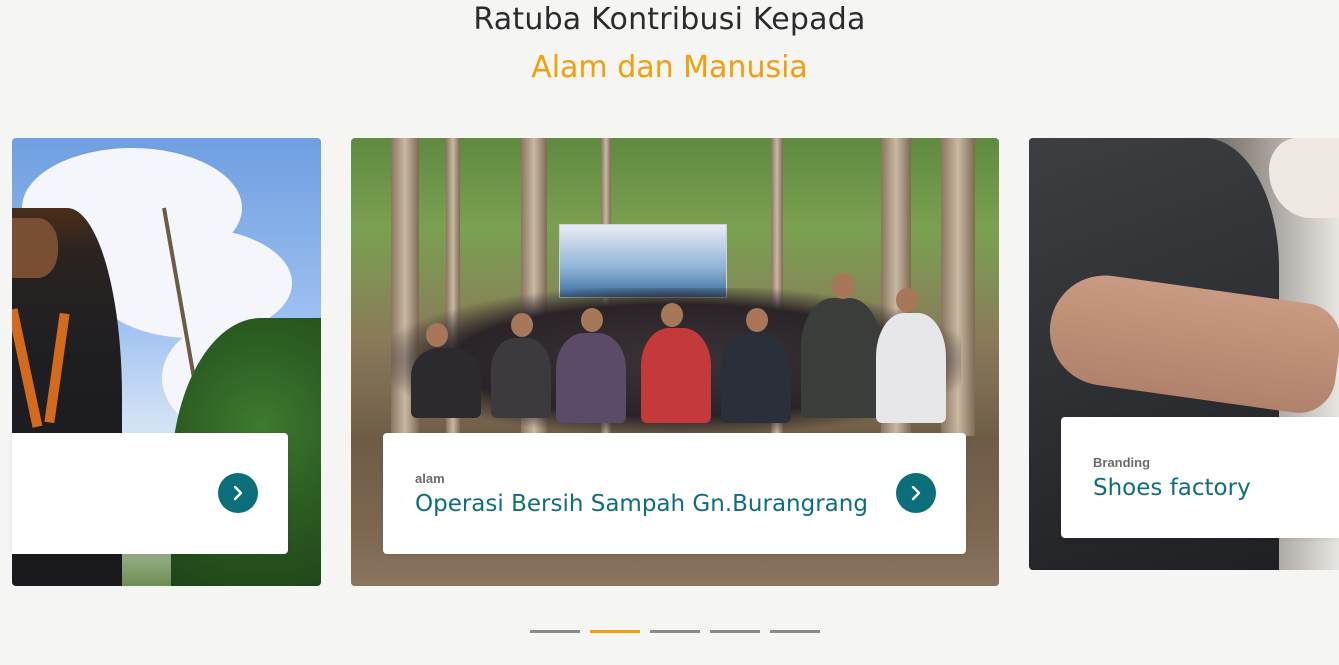  What do you see at coordinates (641, 504) in the screenshot?
I see `card-title: Operasi Bersih Sampah Gn.Burangrang` at bounding box center [641, 504].